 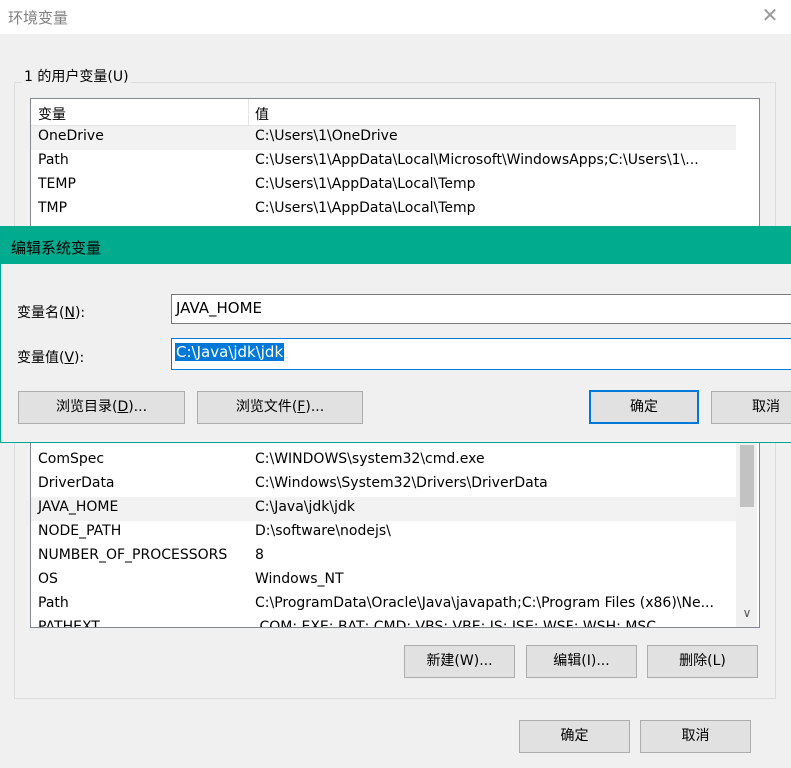 What do you see at coordinates (326, 136) in the screenshot?
I see `row-value: C:\Users\1\OneDrive` at bounding box center [326, 136].